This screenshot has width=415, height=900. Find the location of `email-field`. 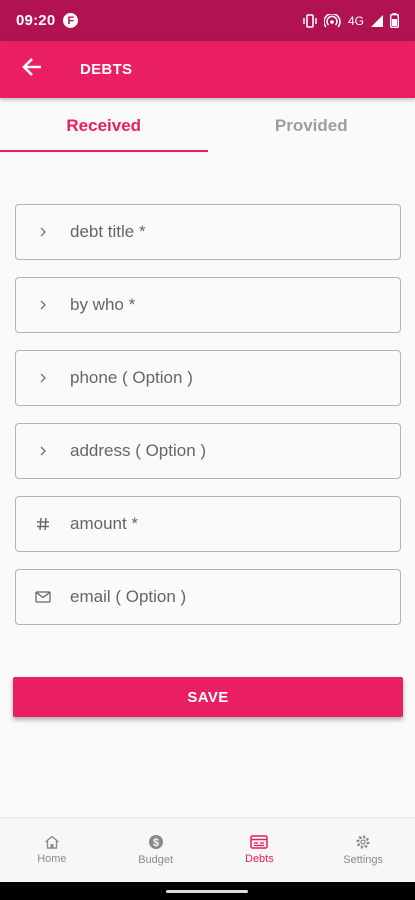

email-field is located at coordinates (208, 597).